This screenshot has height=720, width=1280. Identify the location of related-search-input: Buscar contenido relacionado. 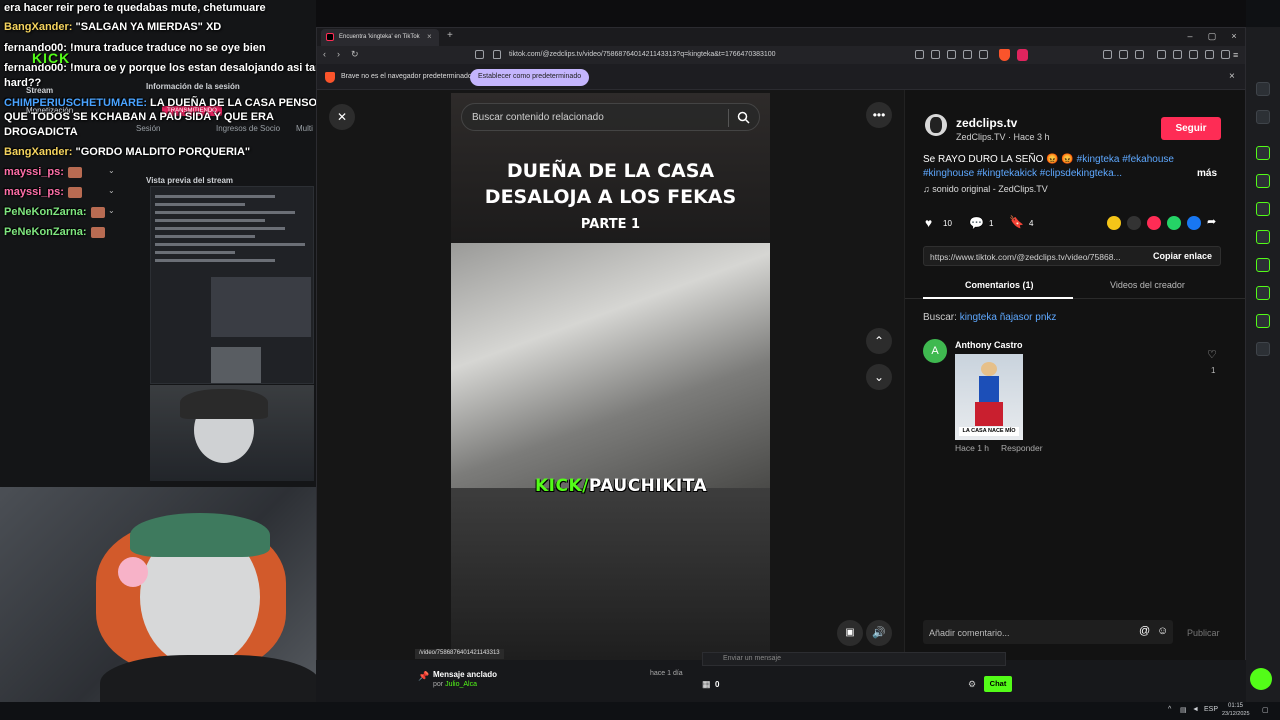
(610, 117).